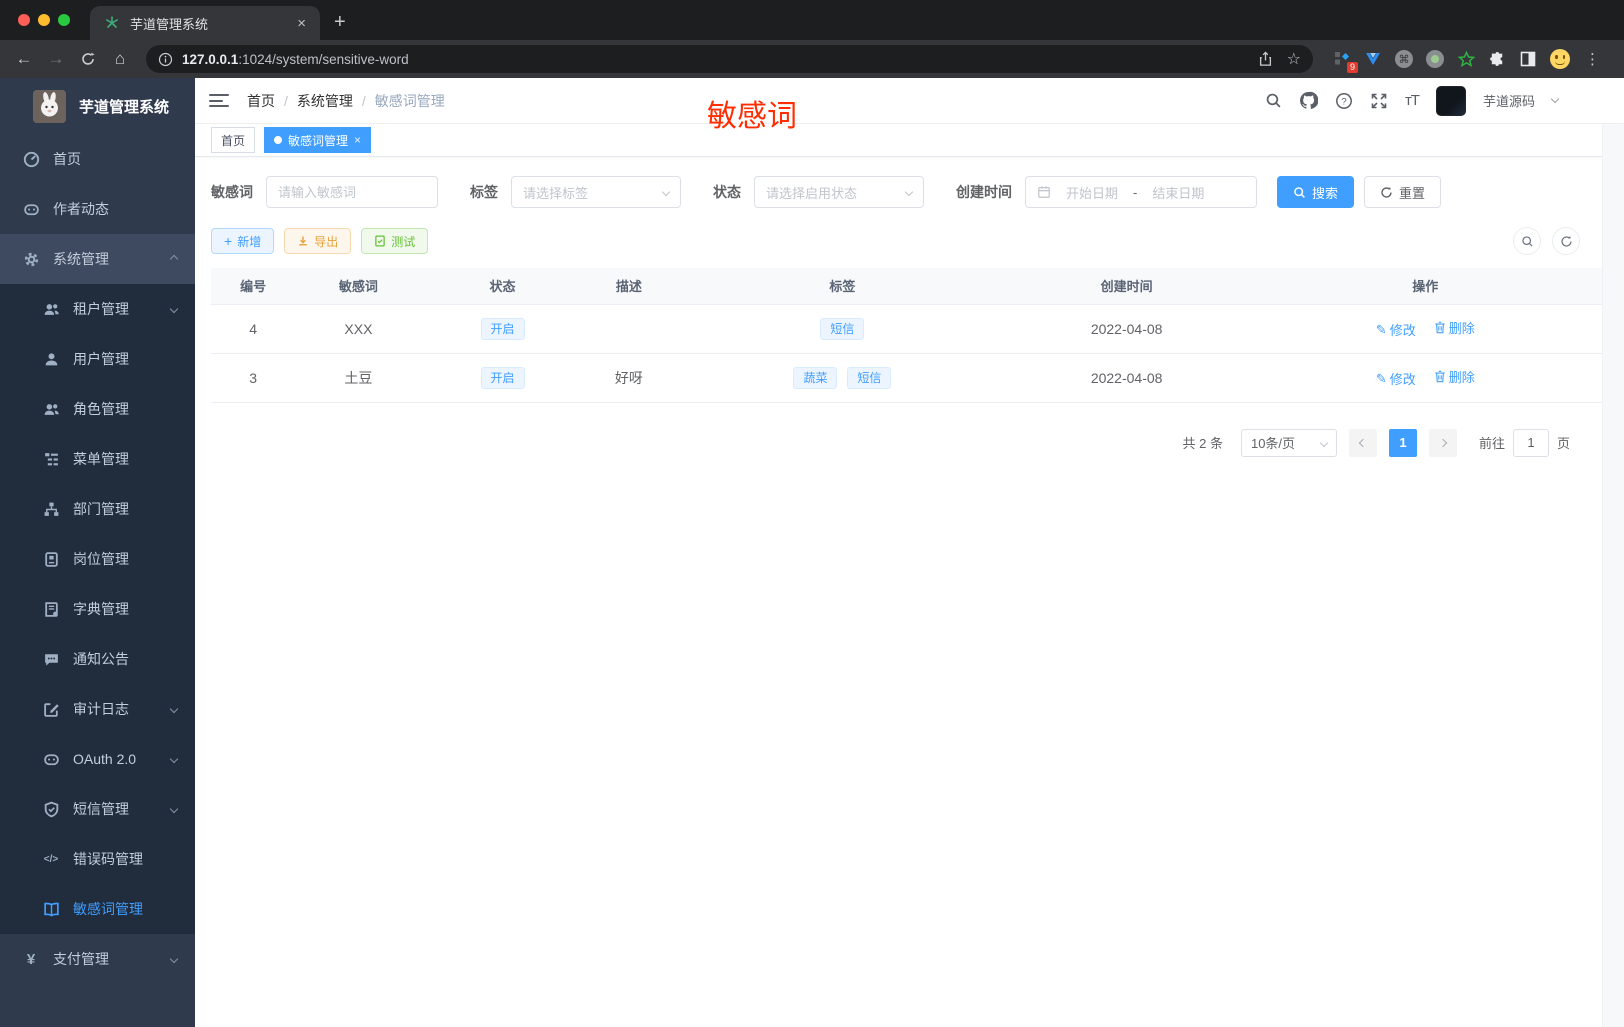  Describe the element at coordinates (97, 659) in the screenshot. I see `sidebar-item-notice: 通知公告` at that location.